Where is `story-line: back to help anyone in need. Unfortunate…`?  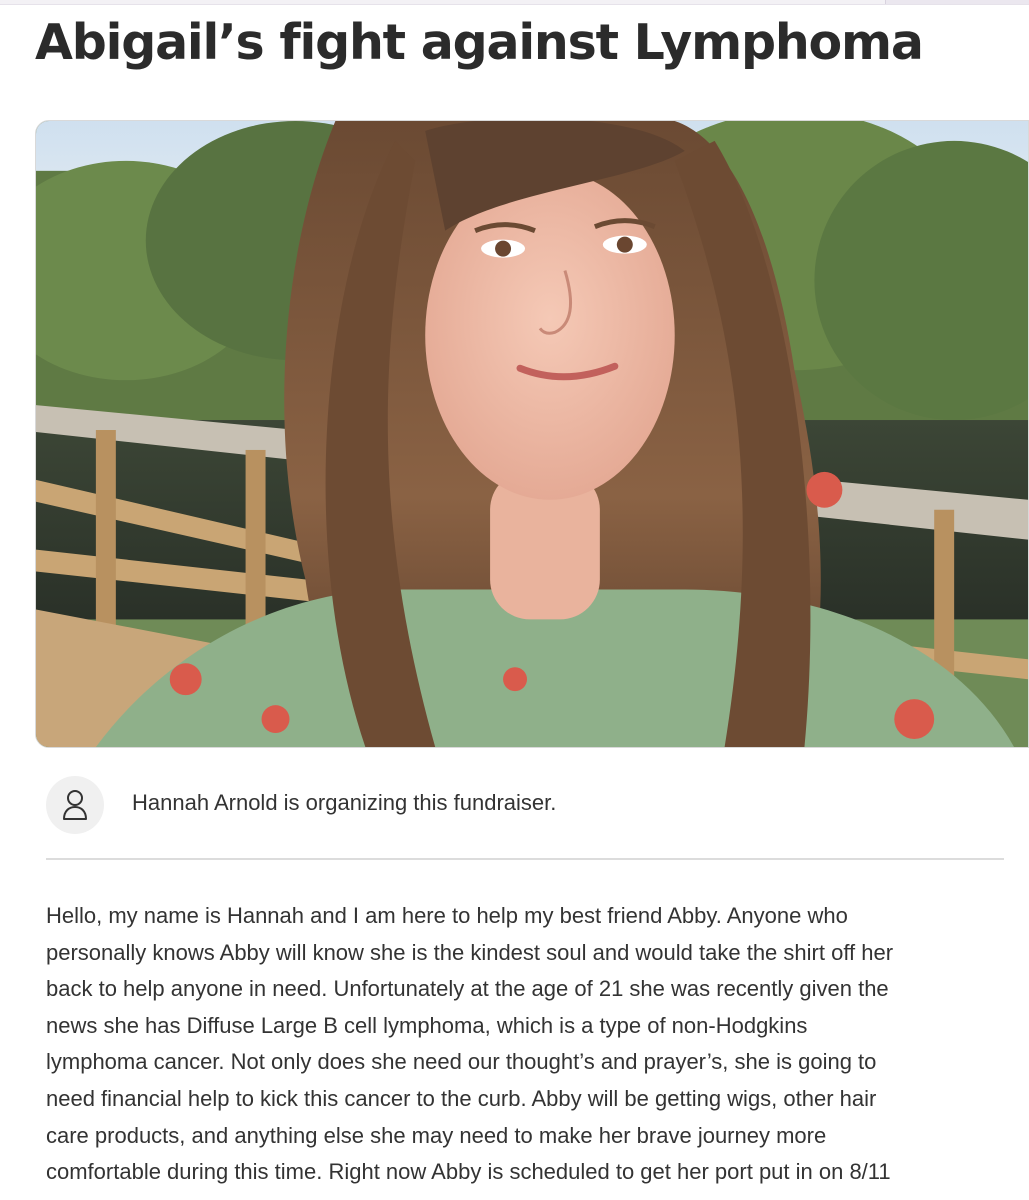
story-line: back to help anyone in need. Unfortunate… is located at coordinates (467, 989).